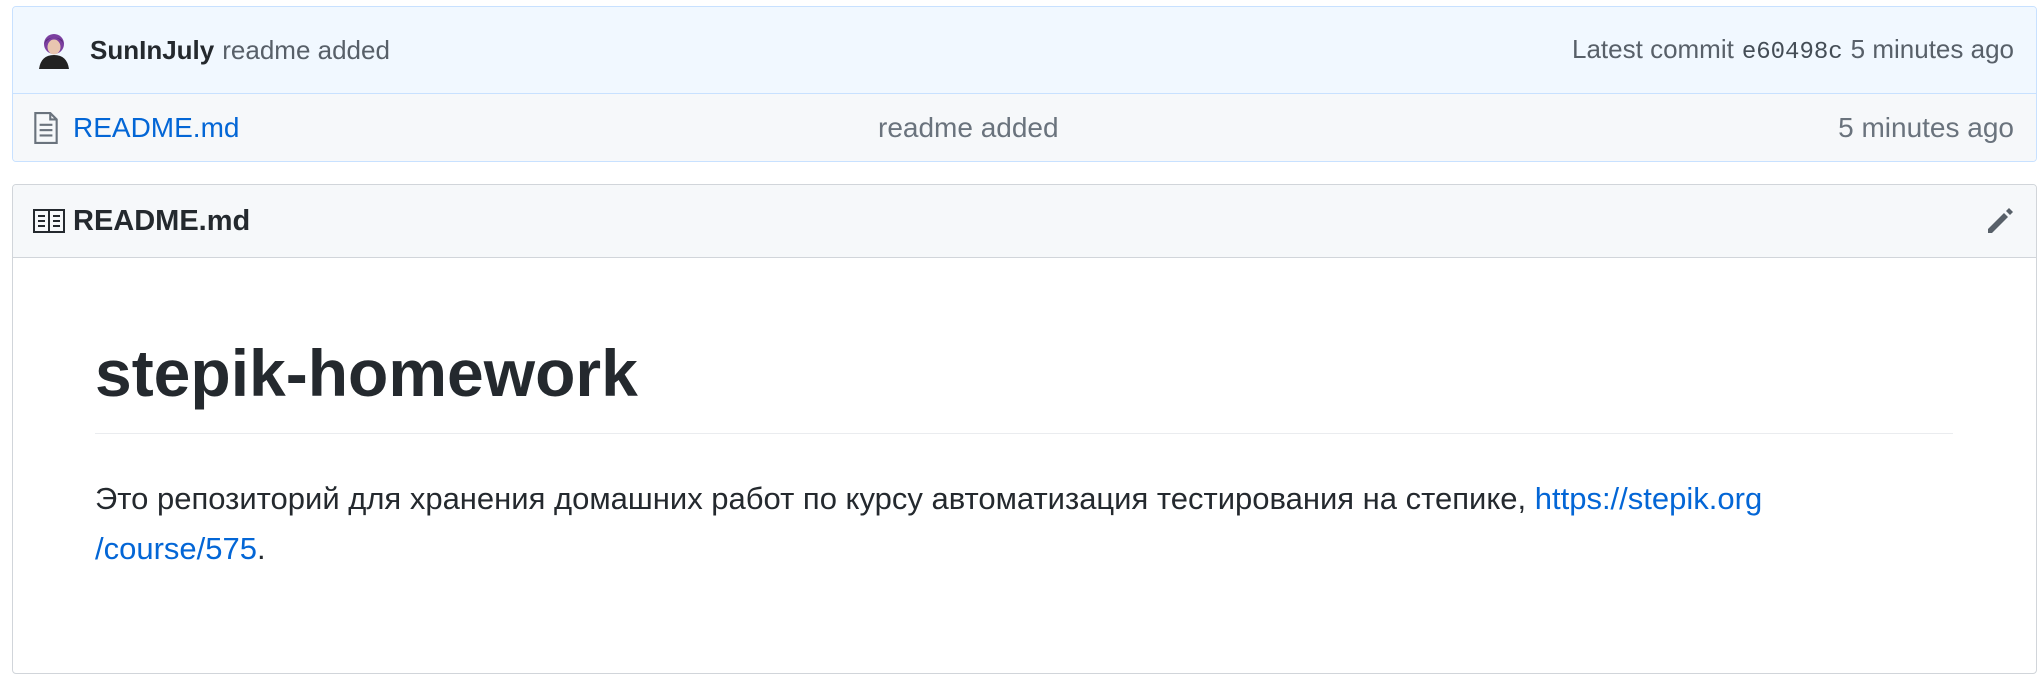 The image size is (2039, 674). Describe the element at coordinates (261, 549) in the screenshot. I see `readme-suffix: .` at that location.